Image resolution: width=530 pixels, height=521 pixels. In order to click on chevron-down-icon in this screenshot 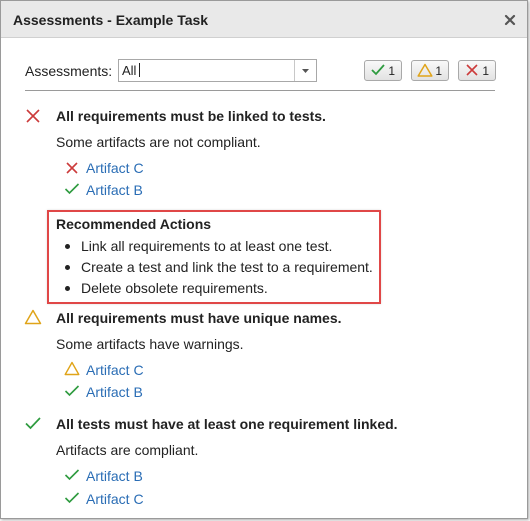, I will do `click(305, 71)`.